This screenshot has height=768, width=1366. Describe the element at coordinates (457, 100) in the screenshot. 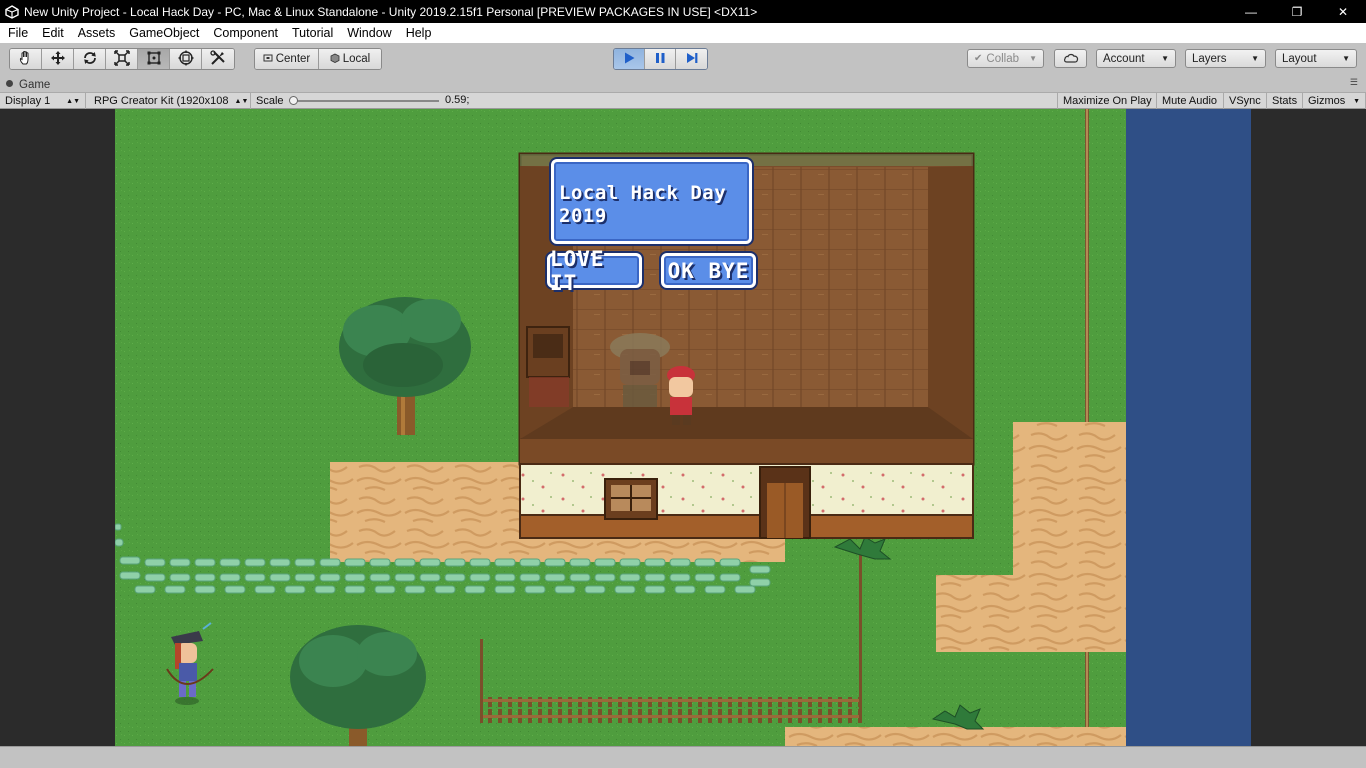

I see `scale-value: 0.59;` at that location.